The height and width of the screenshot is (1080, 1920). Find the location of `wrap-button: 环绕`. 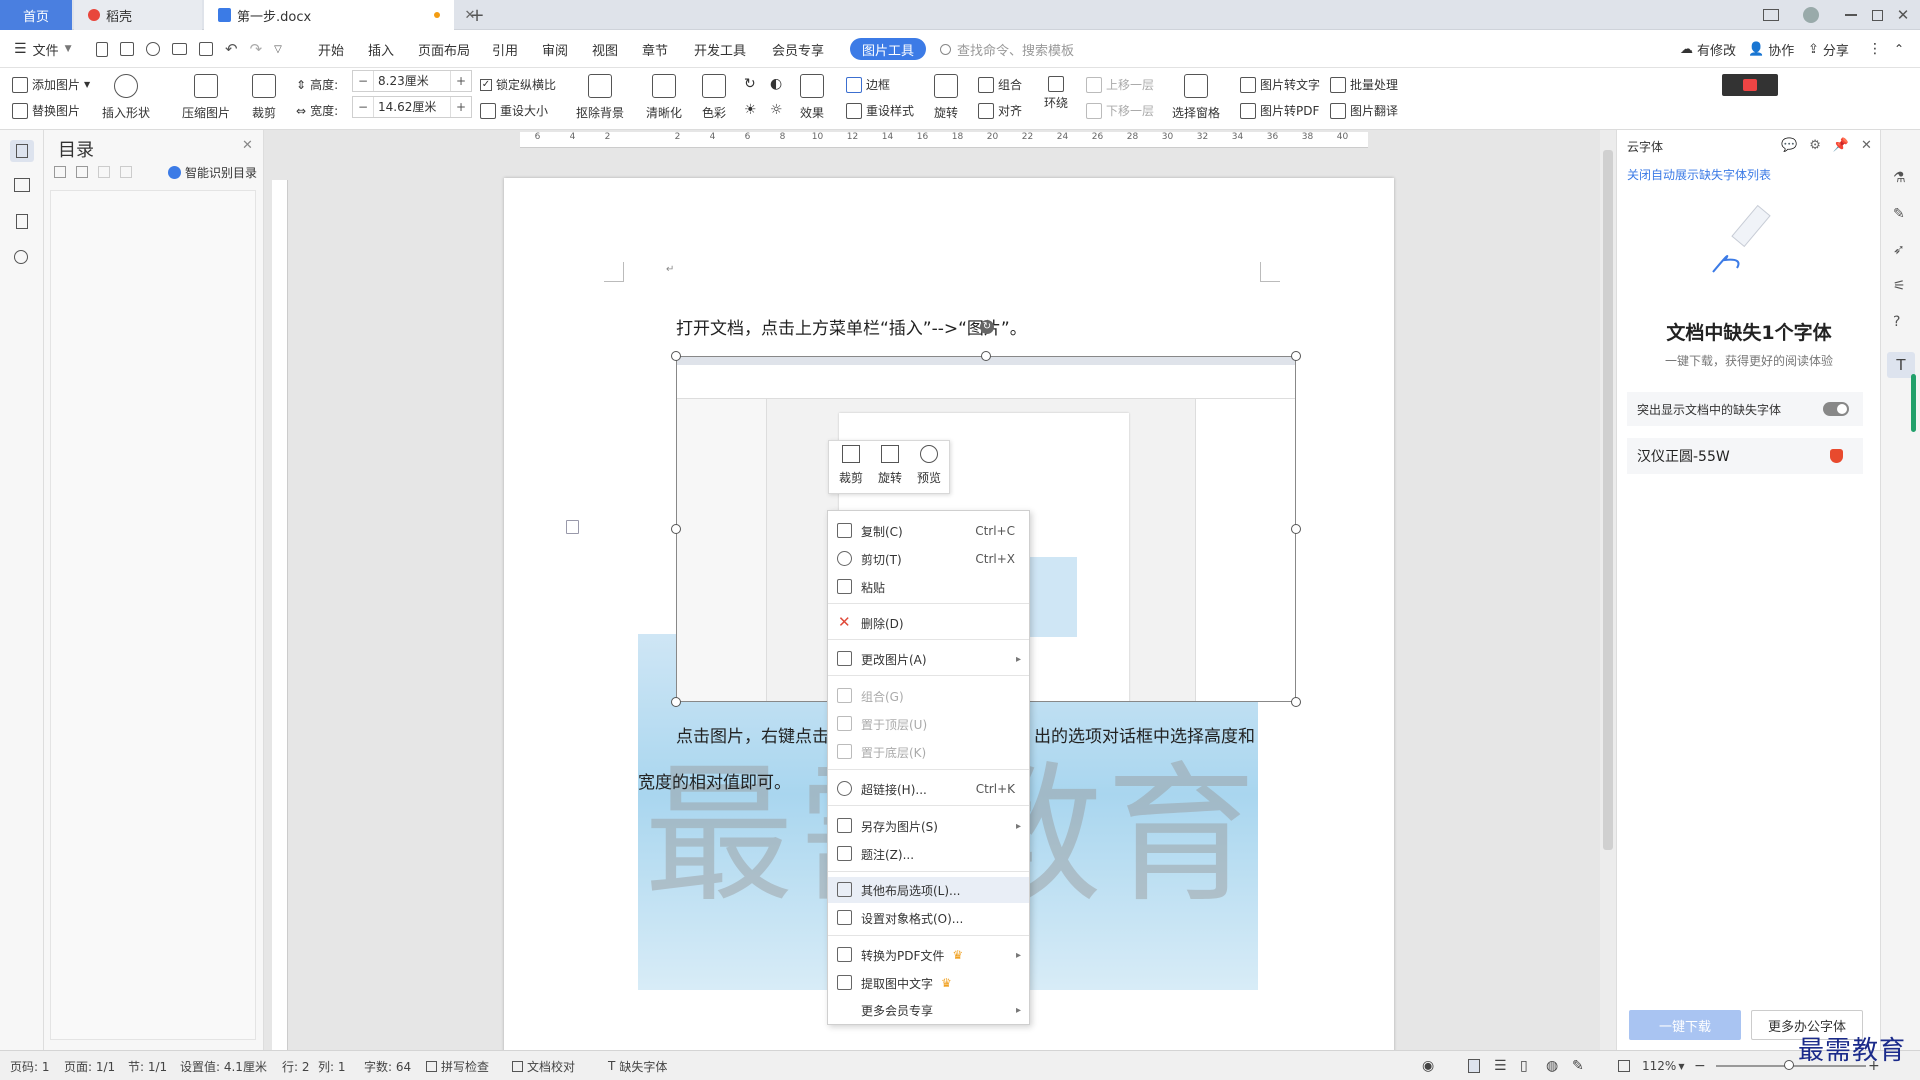

wrap-button: 环绕 is located at coordinates (1056, 93).